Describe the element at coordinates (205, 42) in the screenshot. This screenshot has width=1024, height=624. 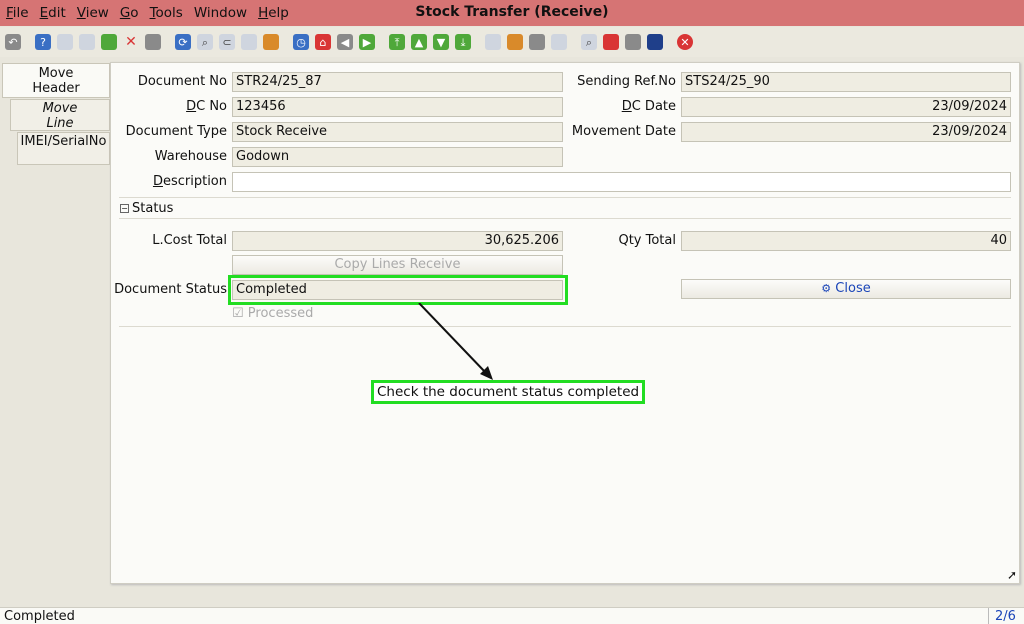
I see `find-icon: ⌕` at that location.